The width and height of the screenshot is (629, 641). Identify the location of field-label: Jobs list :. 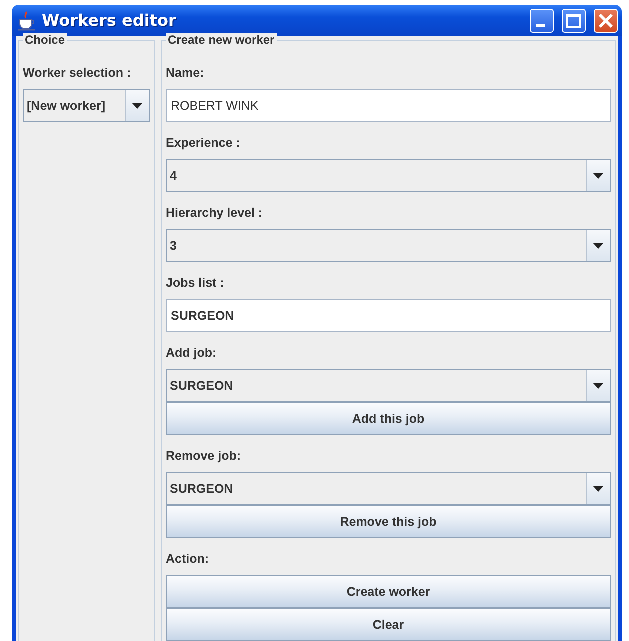
(196, 283).